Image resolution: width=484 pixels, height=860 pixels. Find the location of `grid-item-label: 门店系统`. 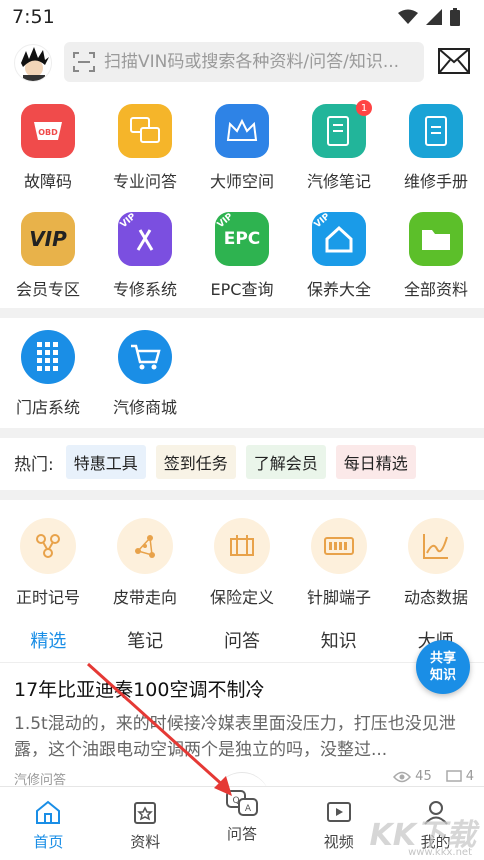

grid-item-label: 门店系统 is located at coordinates (47, 407).